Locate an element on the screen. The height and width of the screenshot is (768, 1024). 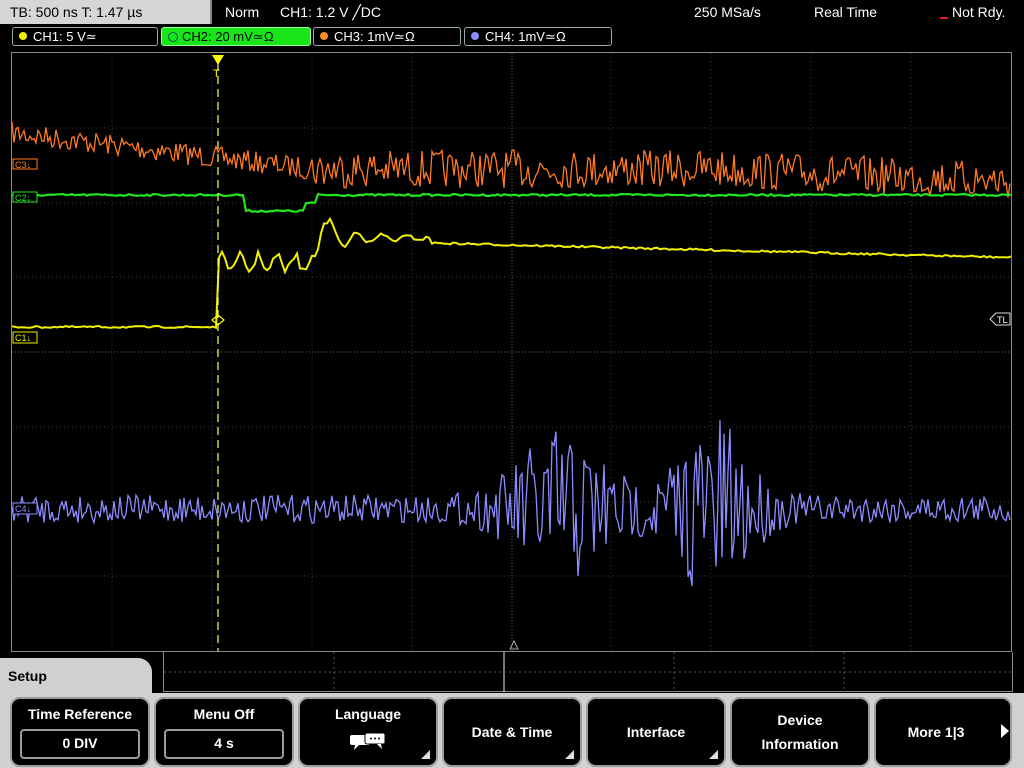
language-softkey: Language is located at coordinates (368, 732).